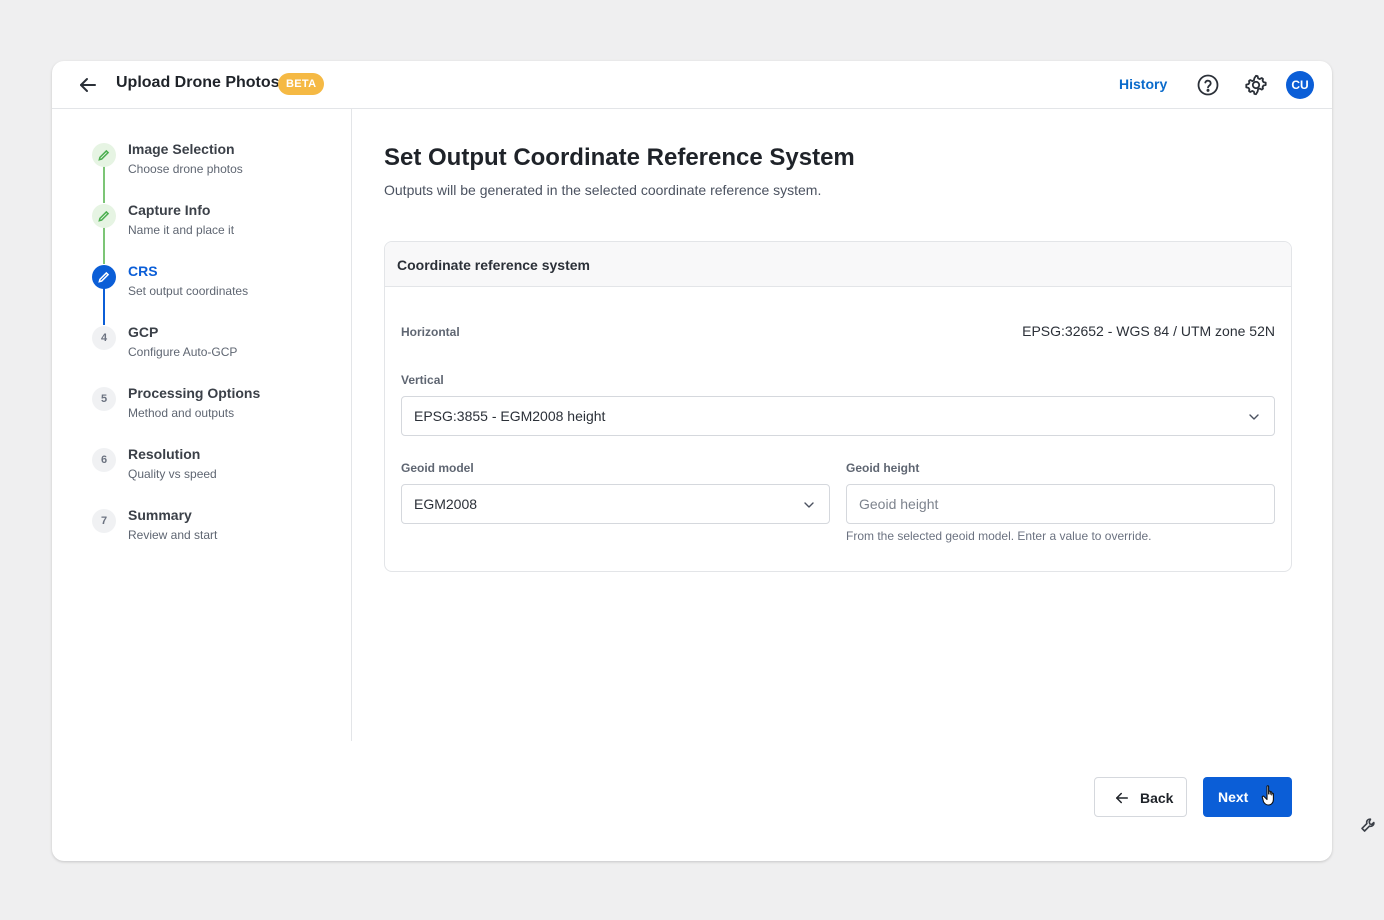  I want to click on step-subtitle: Method and outputs, so click(181, 413).